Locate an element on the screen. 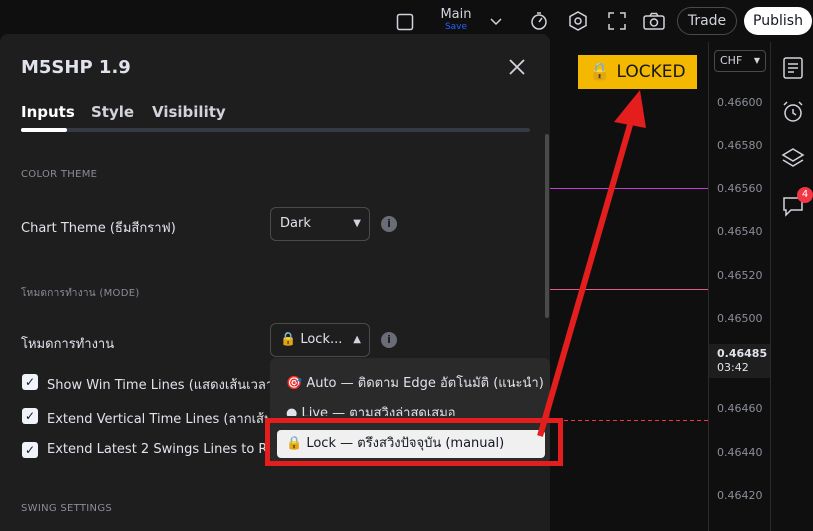 The height and width of the screenshot is (531, 813). option-label: Live — ตามสวิงล่าสุดเสมอ is located at coordinates (378, 411).